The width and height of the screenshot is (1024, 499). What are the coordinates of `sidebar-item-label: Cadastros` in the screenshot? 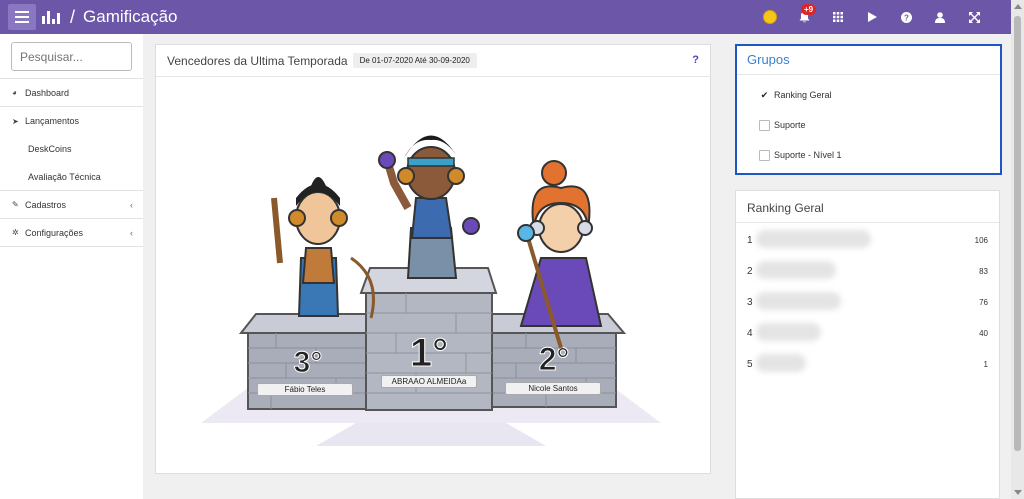 It's located at (46, 204).